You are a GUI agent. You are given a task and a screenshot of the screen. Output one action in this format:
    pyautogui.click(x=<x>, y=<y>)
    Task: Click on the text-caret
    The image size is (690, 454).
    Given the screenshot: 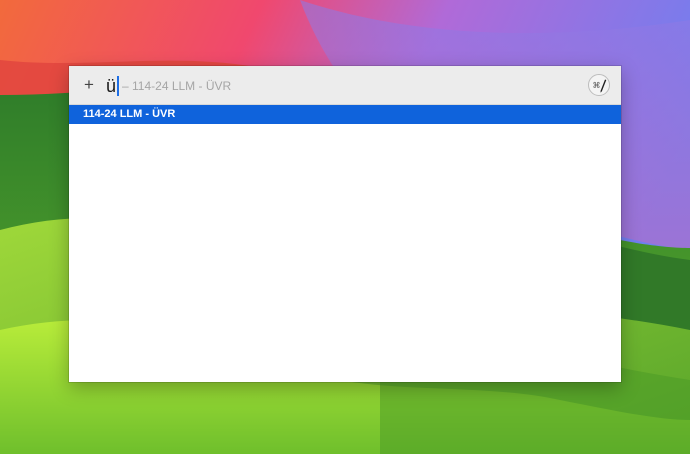 What is the action you would take?
    pyautogui.click(x=118, y=86)
    